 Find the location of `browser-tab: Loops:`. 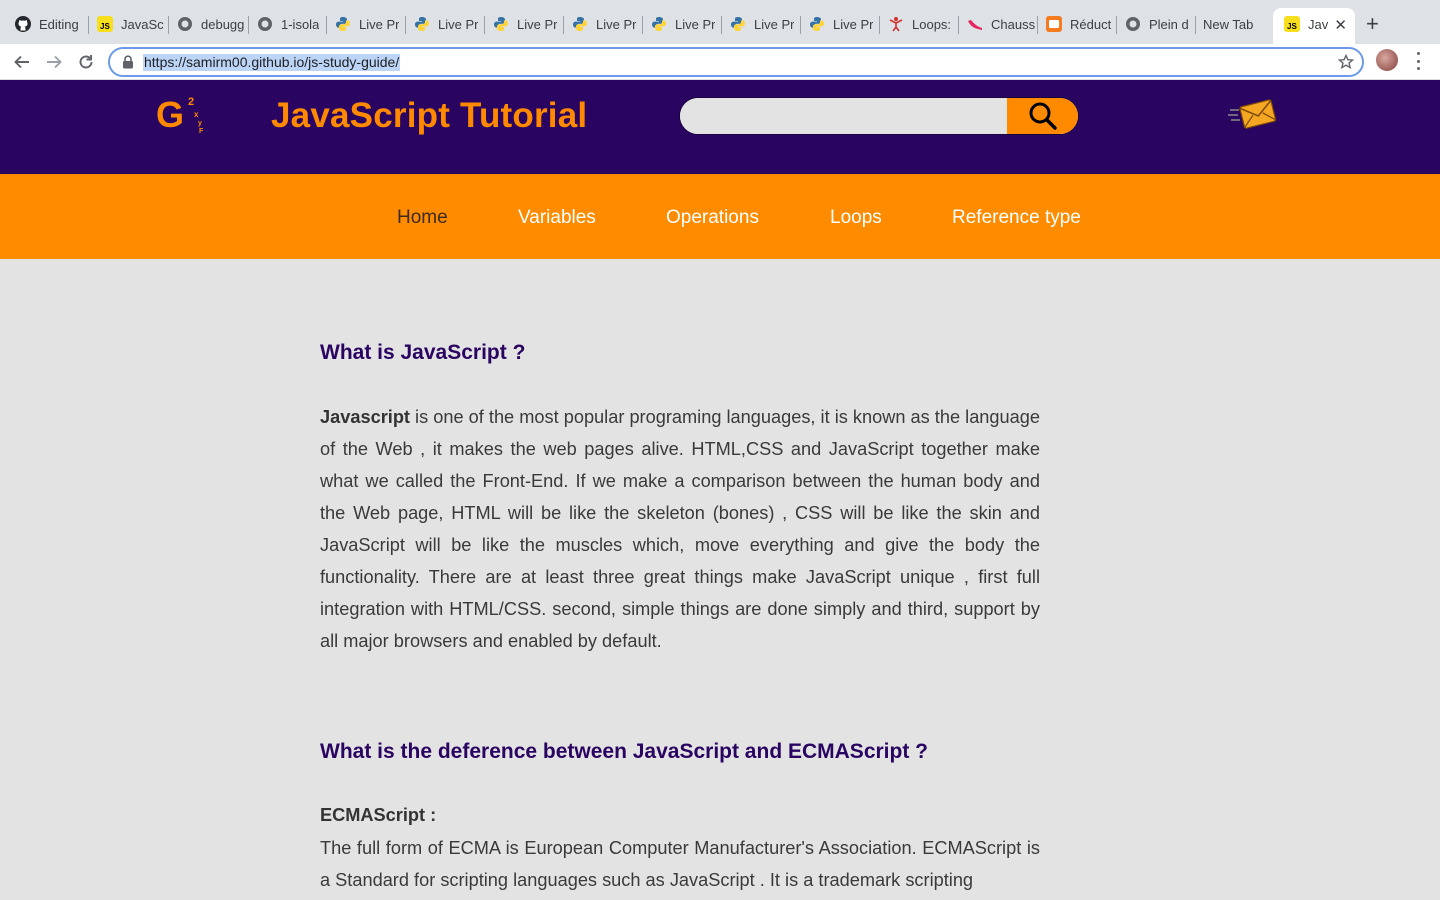

browser-tab: Loops: is located at coordinates (917, 24).